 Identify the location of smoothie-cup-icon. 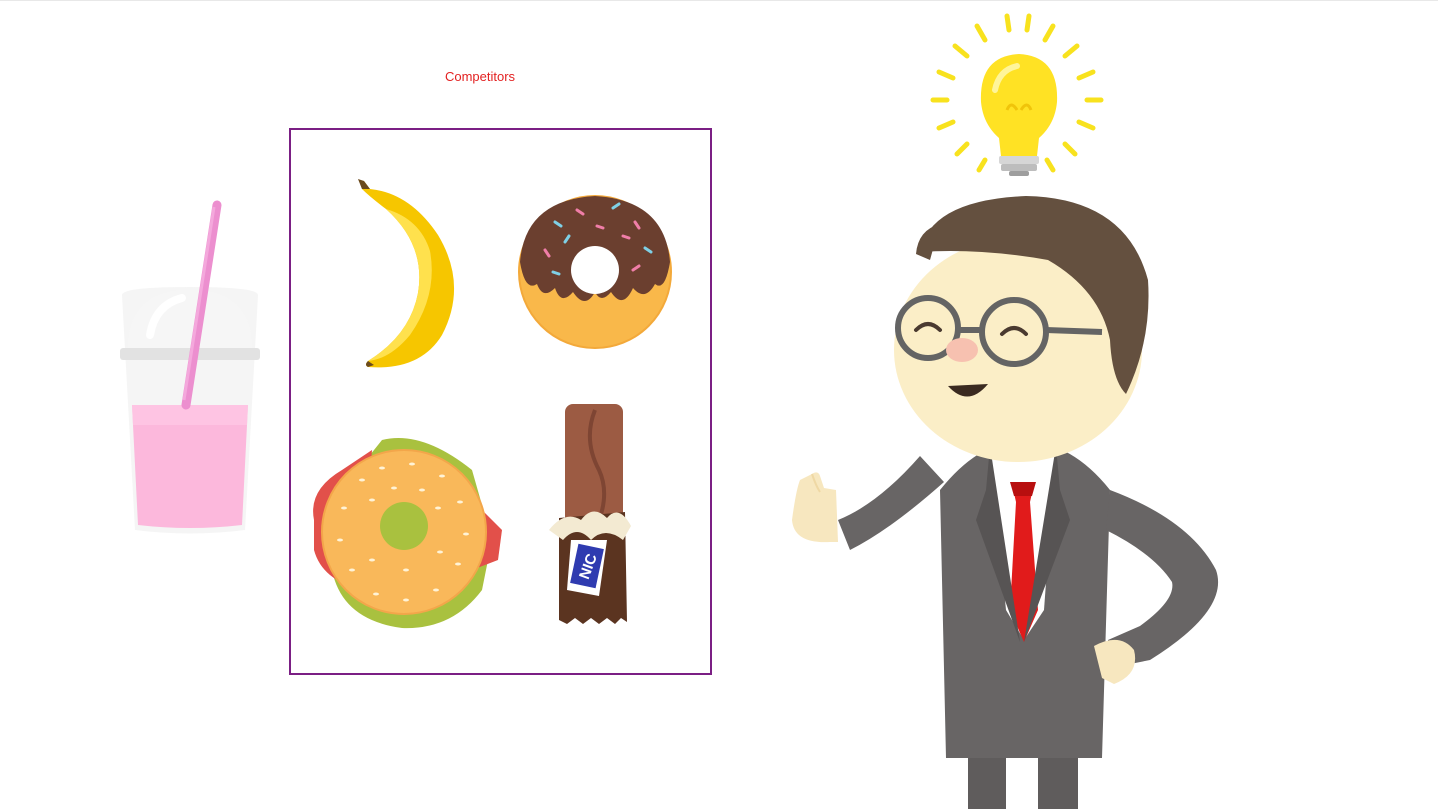
(190, 367).